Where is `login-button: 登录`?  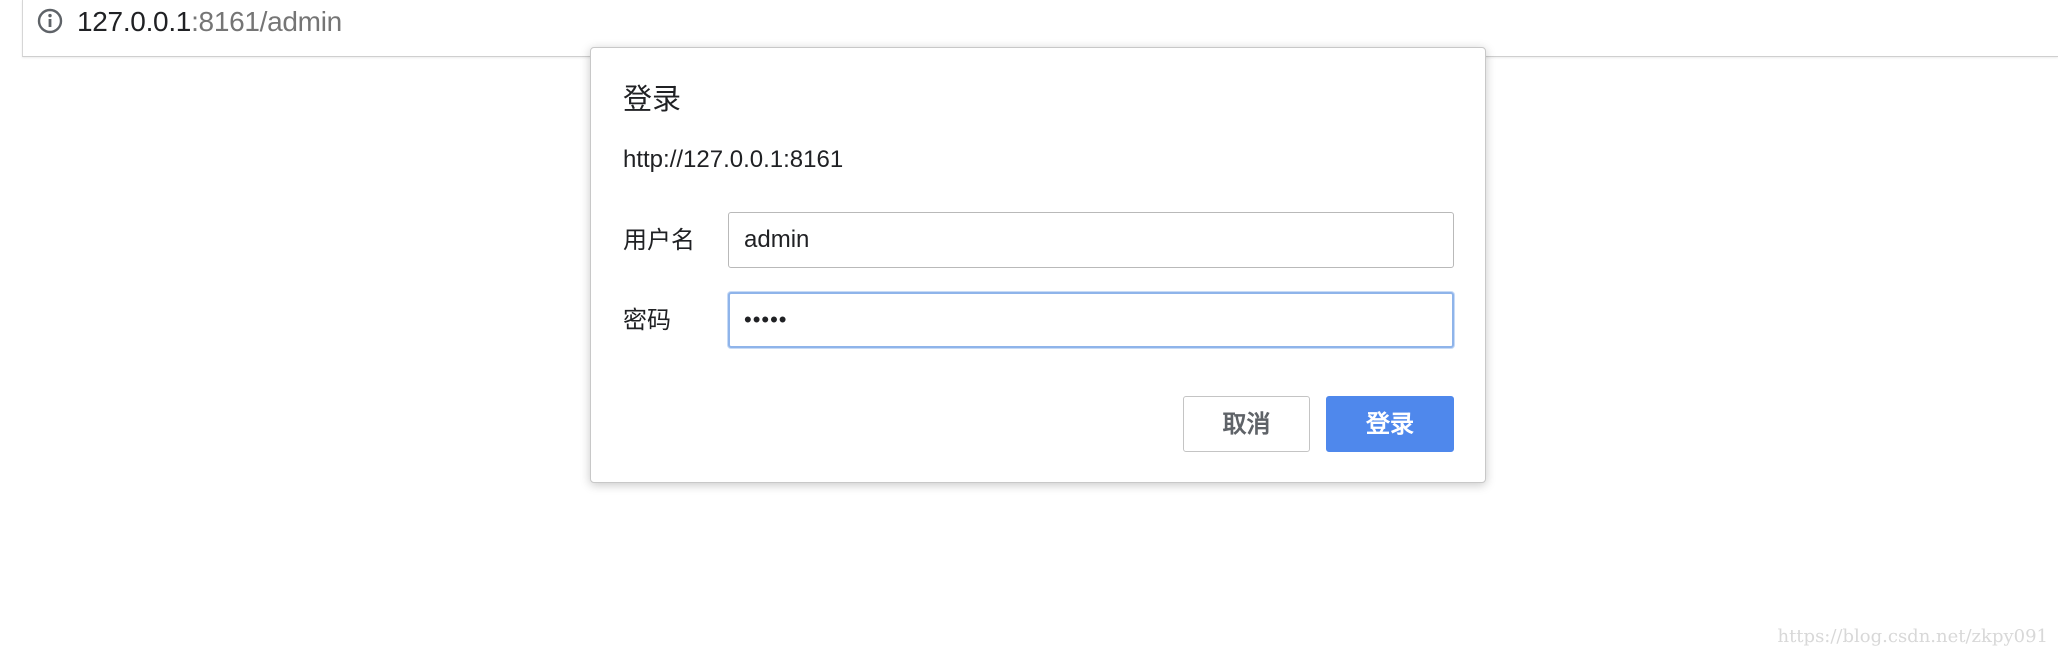
login-button: 登录 is located at coordinates (1390, 424).